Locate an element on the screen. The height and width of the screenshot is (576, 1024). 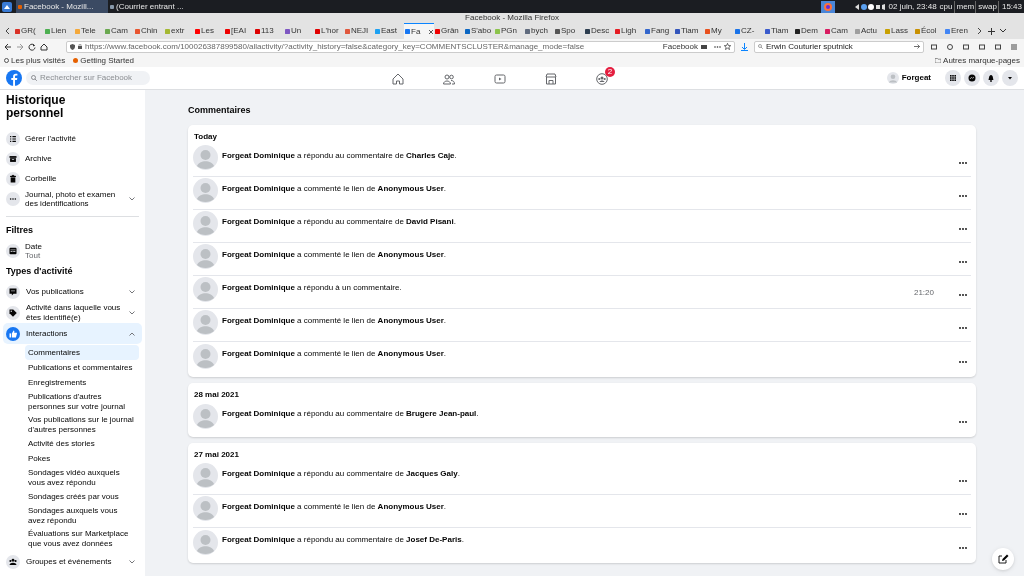
go-arrow-icon is located at coordinates (917, 46).